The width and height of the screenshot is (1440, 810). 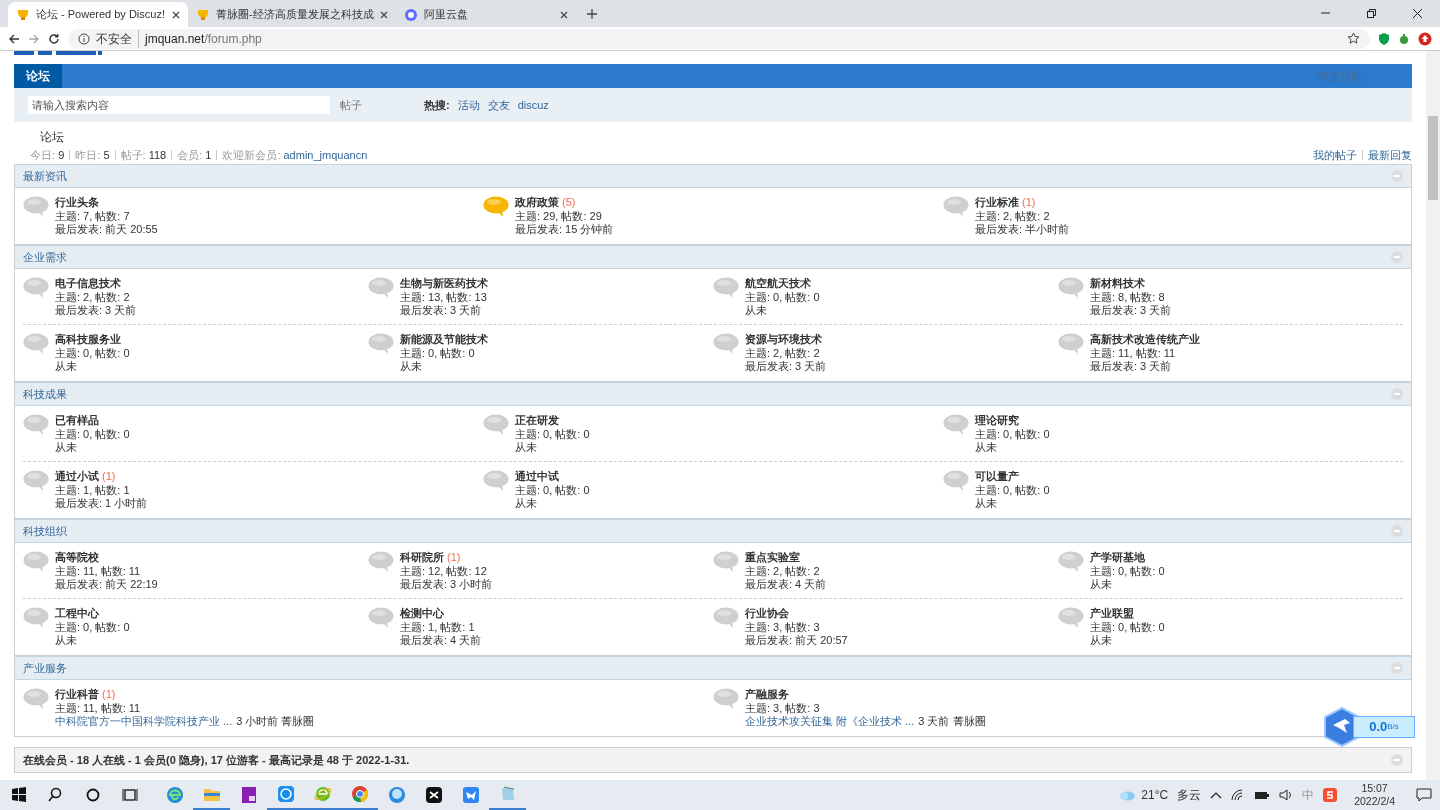 I want to click on hot-search-link: 活动, so click(x=468, y=105).